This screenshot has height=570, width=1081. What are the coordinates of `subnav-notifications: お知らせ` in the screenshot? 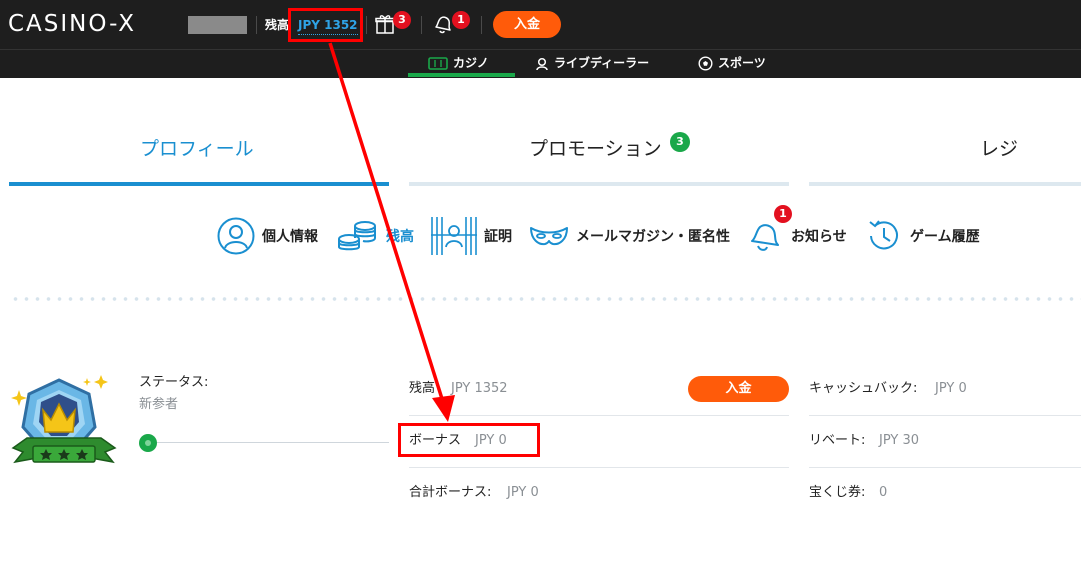 It's located at (797, 236).